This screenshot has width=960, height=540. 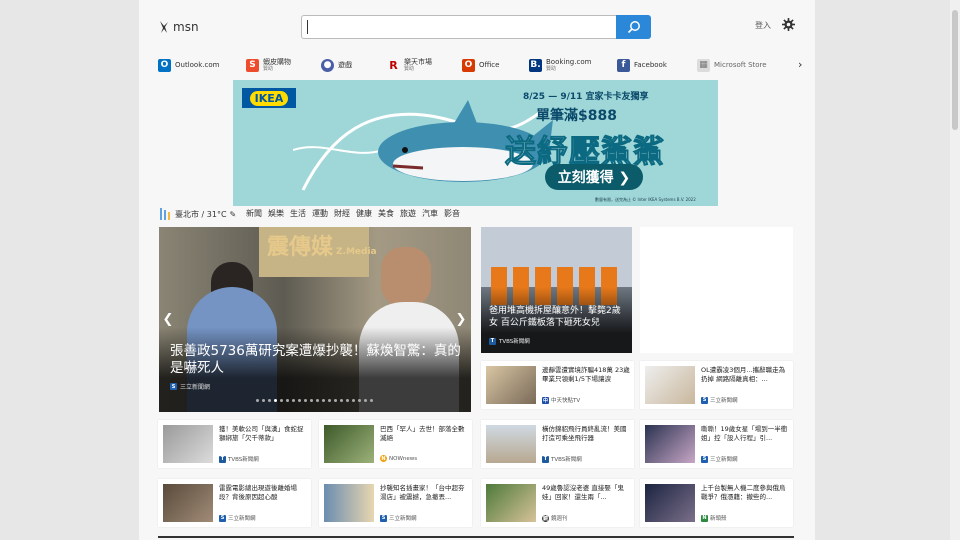 What do you see at coordinates (557, 385) in the screenshot?
I see `news-card: 邊靜雲遭實境詐騙418萬 23歲畢業只領剩1/5下場讓淚 中中天快點TV` at bounding box center [557, 385].